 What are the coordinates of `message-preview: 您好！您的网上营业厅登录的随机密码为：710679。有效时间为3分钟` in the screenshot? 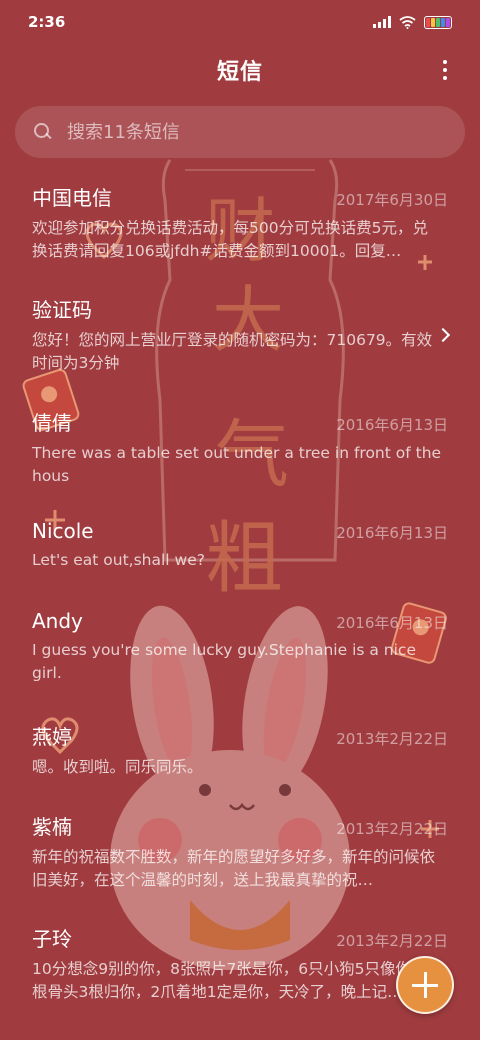 It's located at (232, 351).